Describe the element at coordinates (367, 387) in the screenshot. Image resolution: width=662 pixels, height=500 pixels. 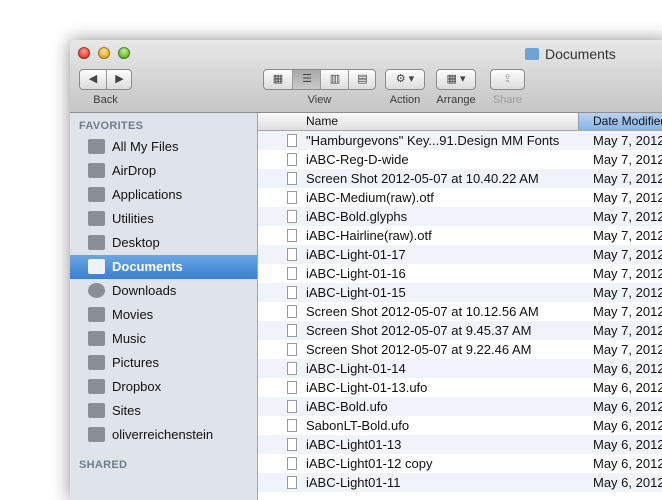
I see `file-name: iABC-Light-01-13.ufo` at that location.